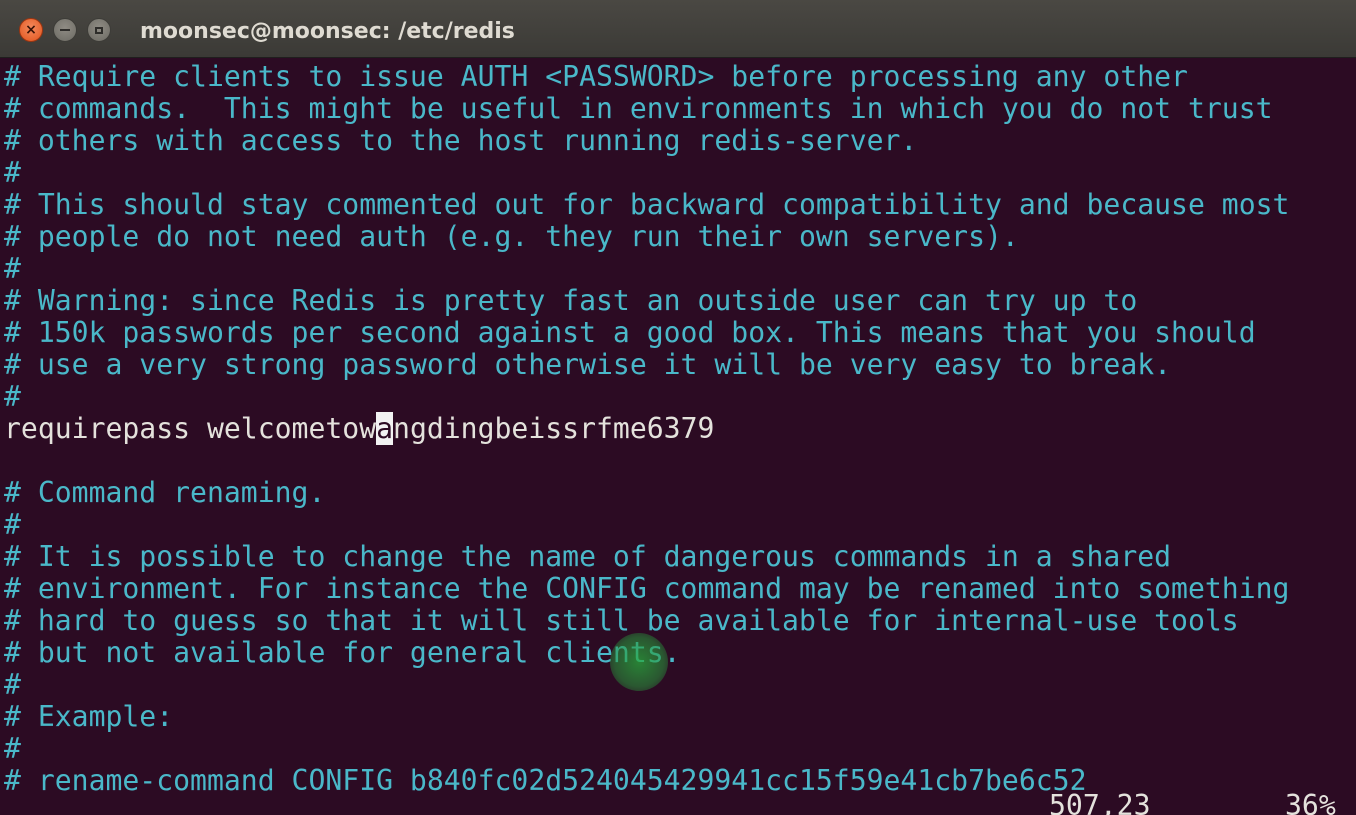 Image resolution: width=1356 pixels, height=815 pixels. Describe the element at coordinates (12, 396) in the screenshot. I see `editor-line-11: #` at that location.